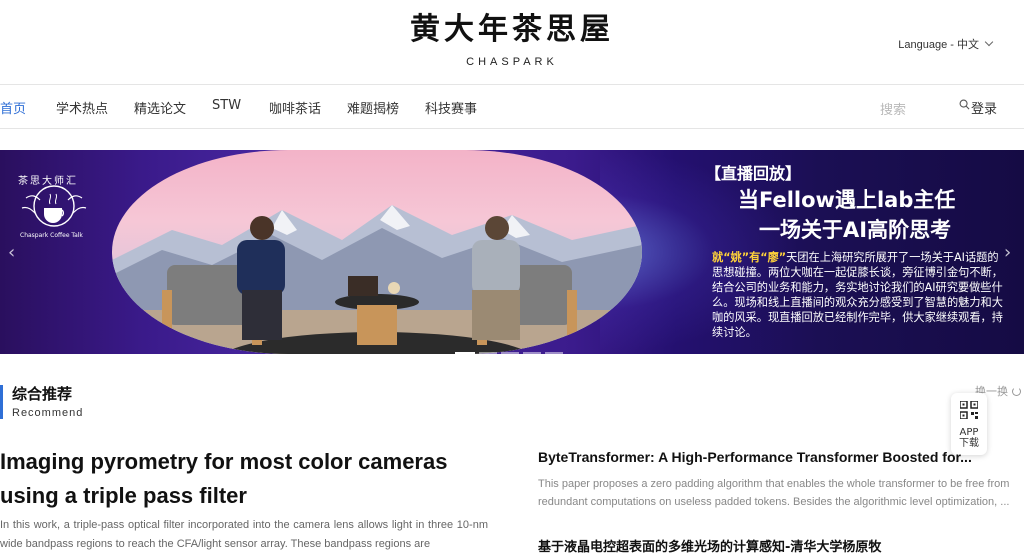  Describe the element at coordinates (295, 107) in the screenshot. I see `nav-item-coffee-talk: 咖啡茶话` at that location.